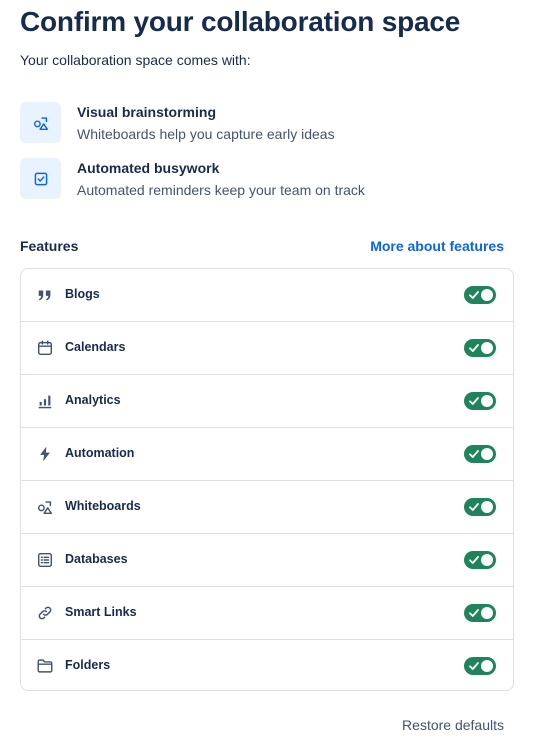 This screenshot has width=533, height=744. What do you see at coordinates (103, 506) in the screenshot?
I see `feature-name: Whiteboards` at bounding box center [103, 506].